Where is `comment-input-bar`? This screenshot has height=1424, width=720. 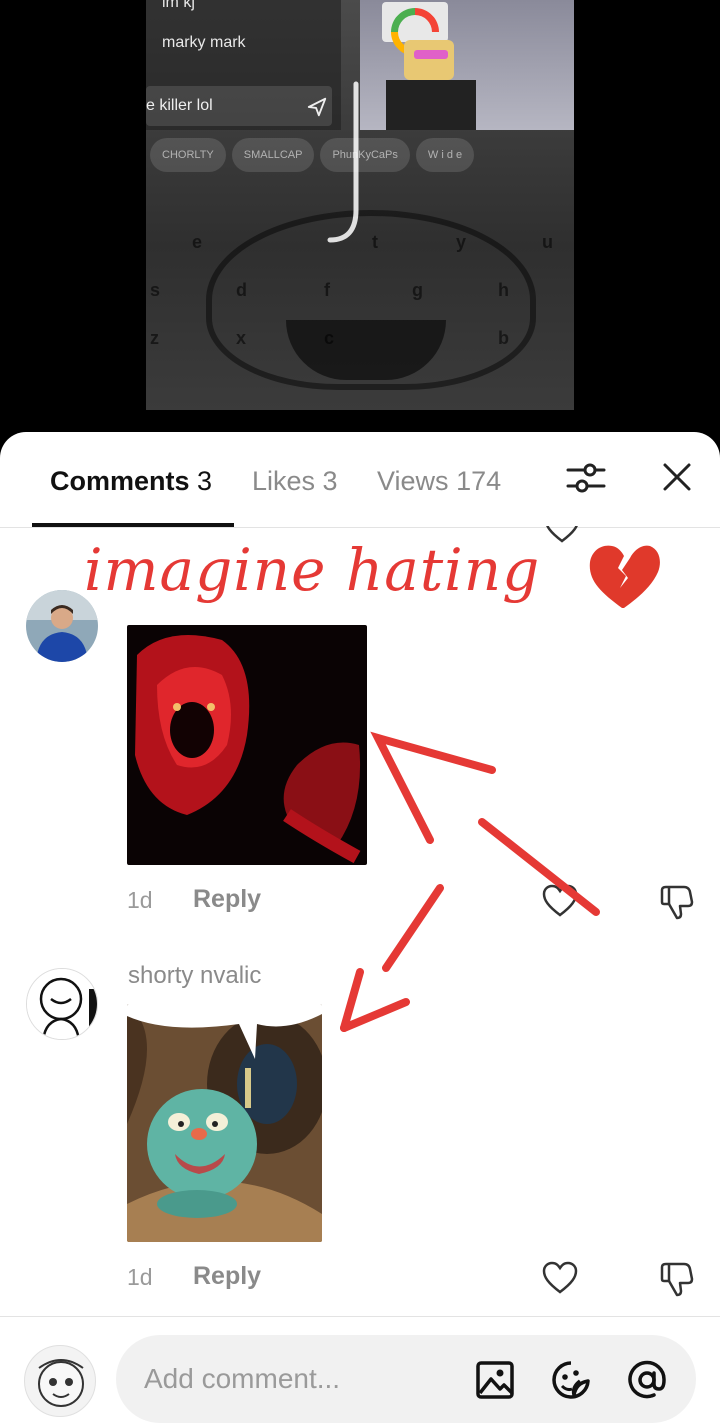
comment-input-bar is located at coordinates (360, 1370).